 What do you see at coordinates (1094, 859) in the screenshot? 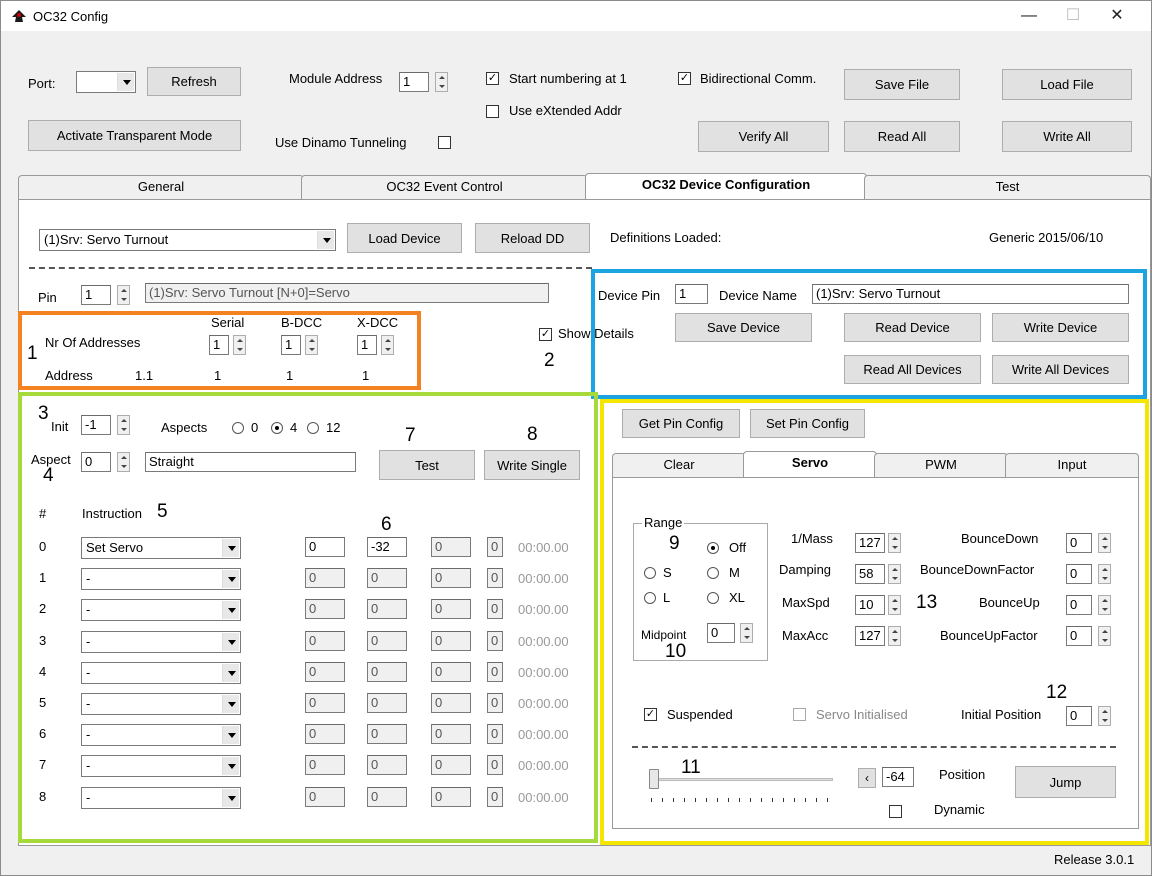
I see `release-label: Release 3.0.1` at bounding box center [1094, 859].